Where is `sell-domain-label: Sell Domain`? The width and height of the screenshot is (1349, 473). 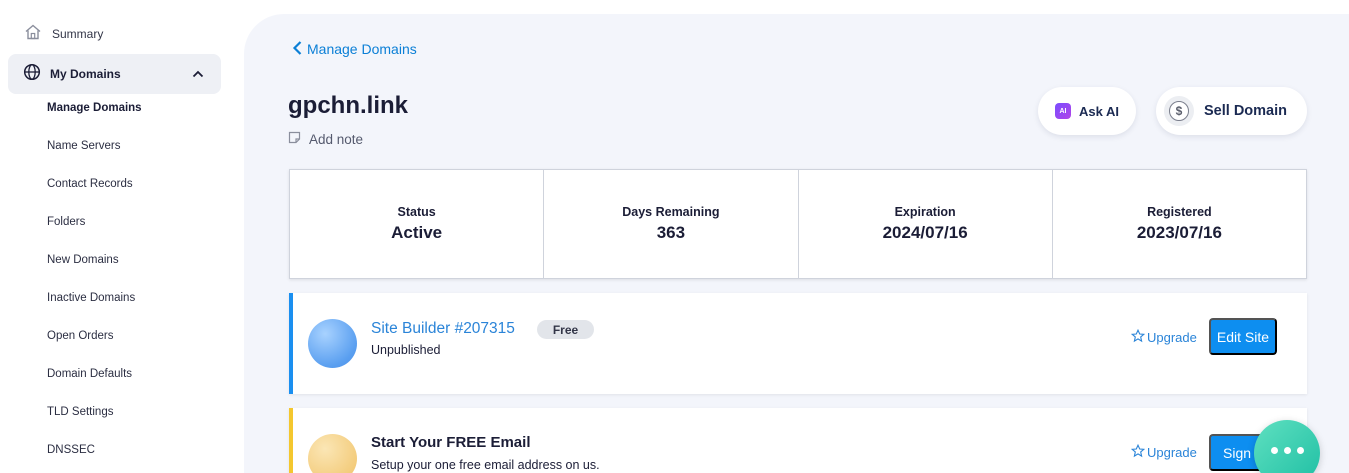 sell-domain-label: Sell Domain is located at coordinates (1245, 111).